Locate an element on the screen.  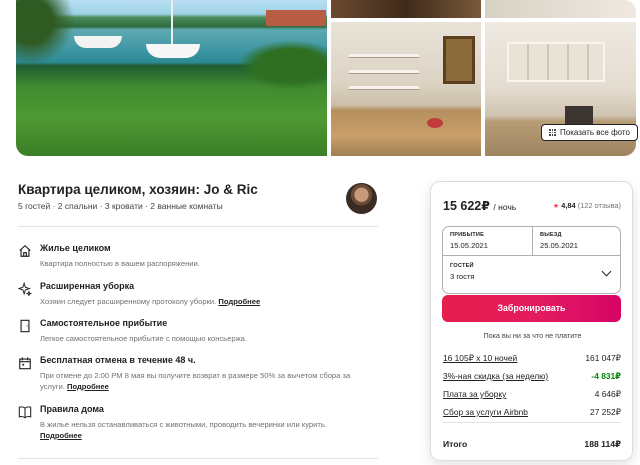
show-all-photos-button: Показать все фото is located at coordinates (589, 132).